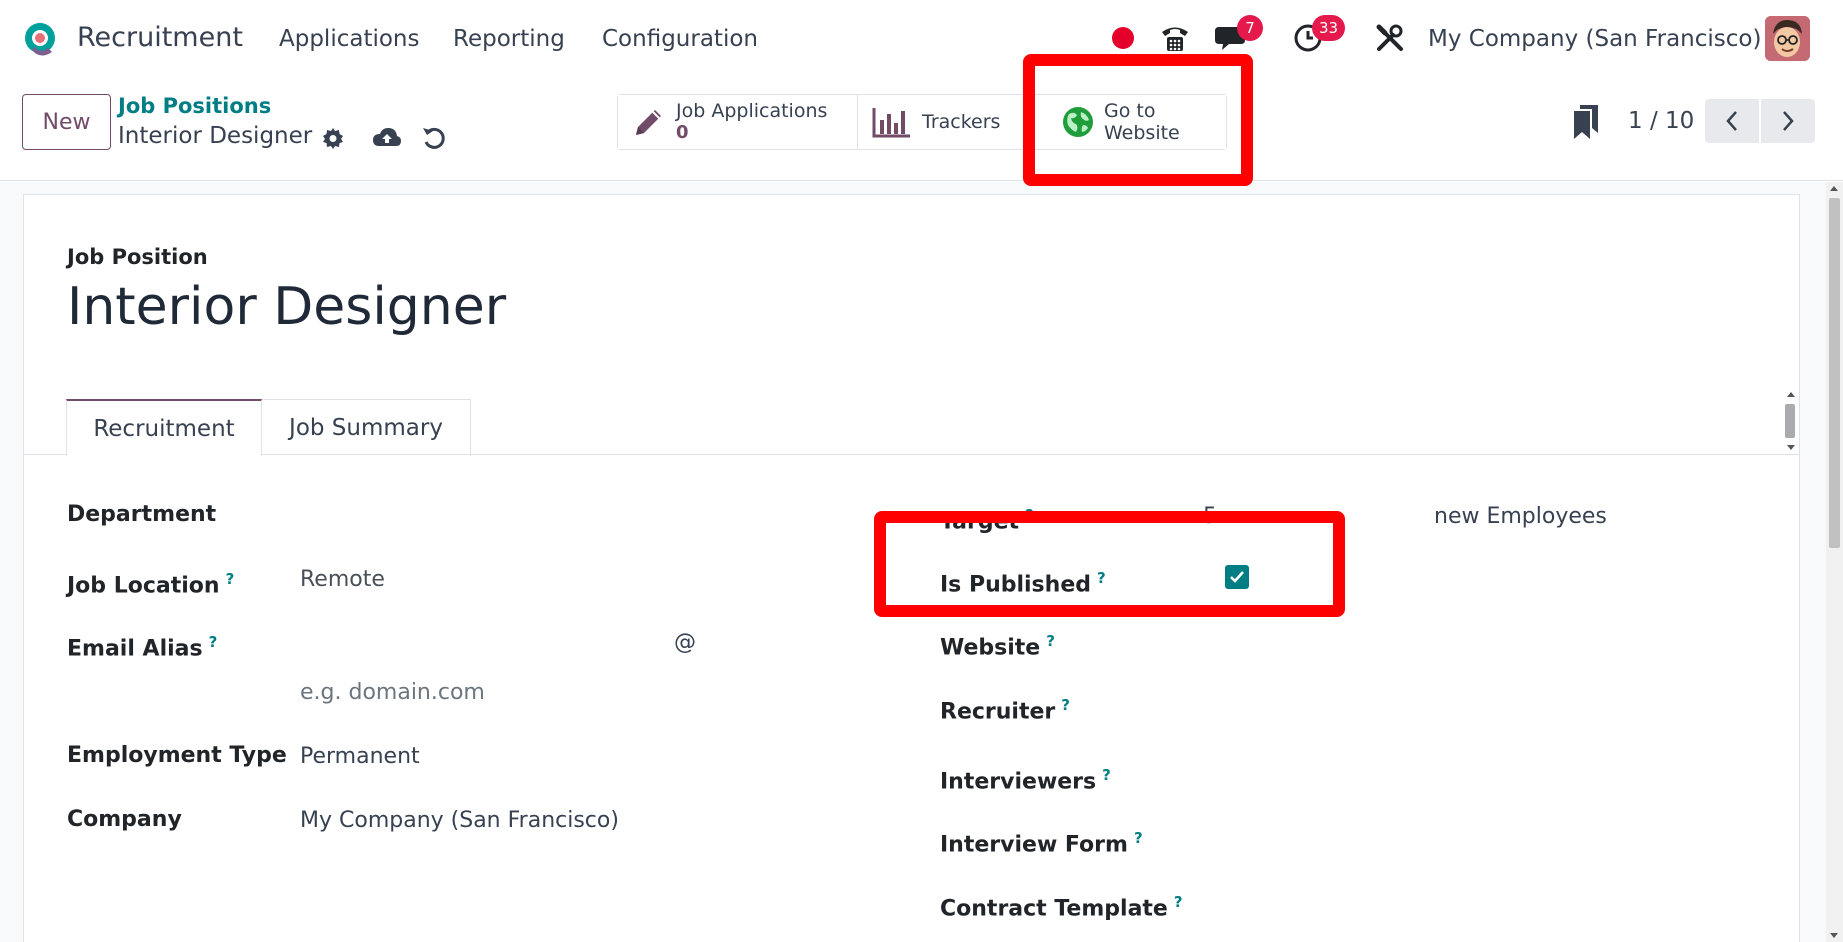 The height and width of the screenshot is (942, 1843). What do you see at coordinates (40, 40) in the screenshot?
I see `odoo-logo-icon` at bounding box center [40, 40].